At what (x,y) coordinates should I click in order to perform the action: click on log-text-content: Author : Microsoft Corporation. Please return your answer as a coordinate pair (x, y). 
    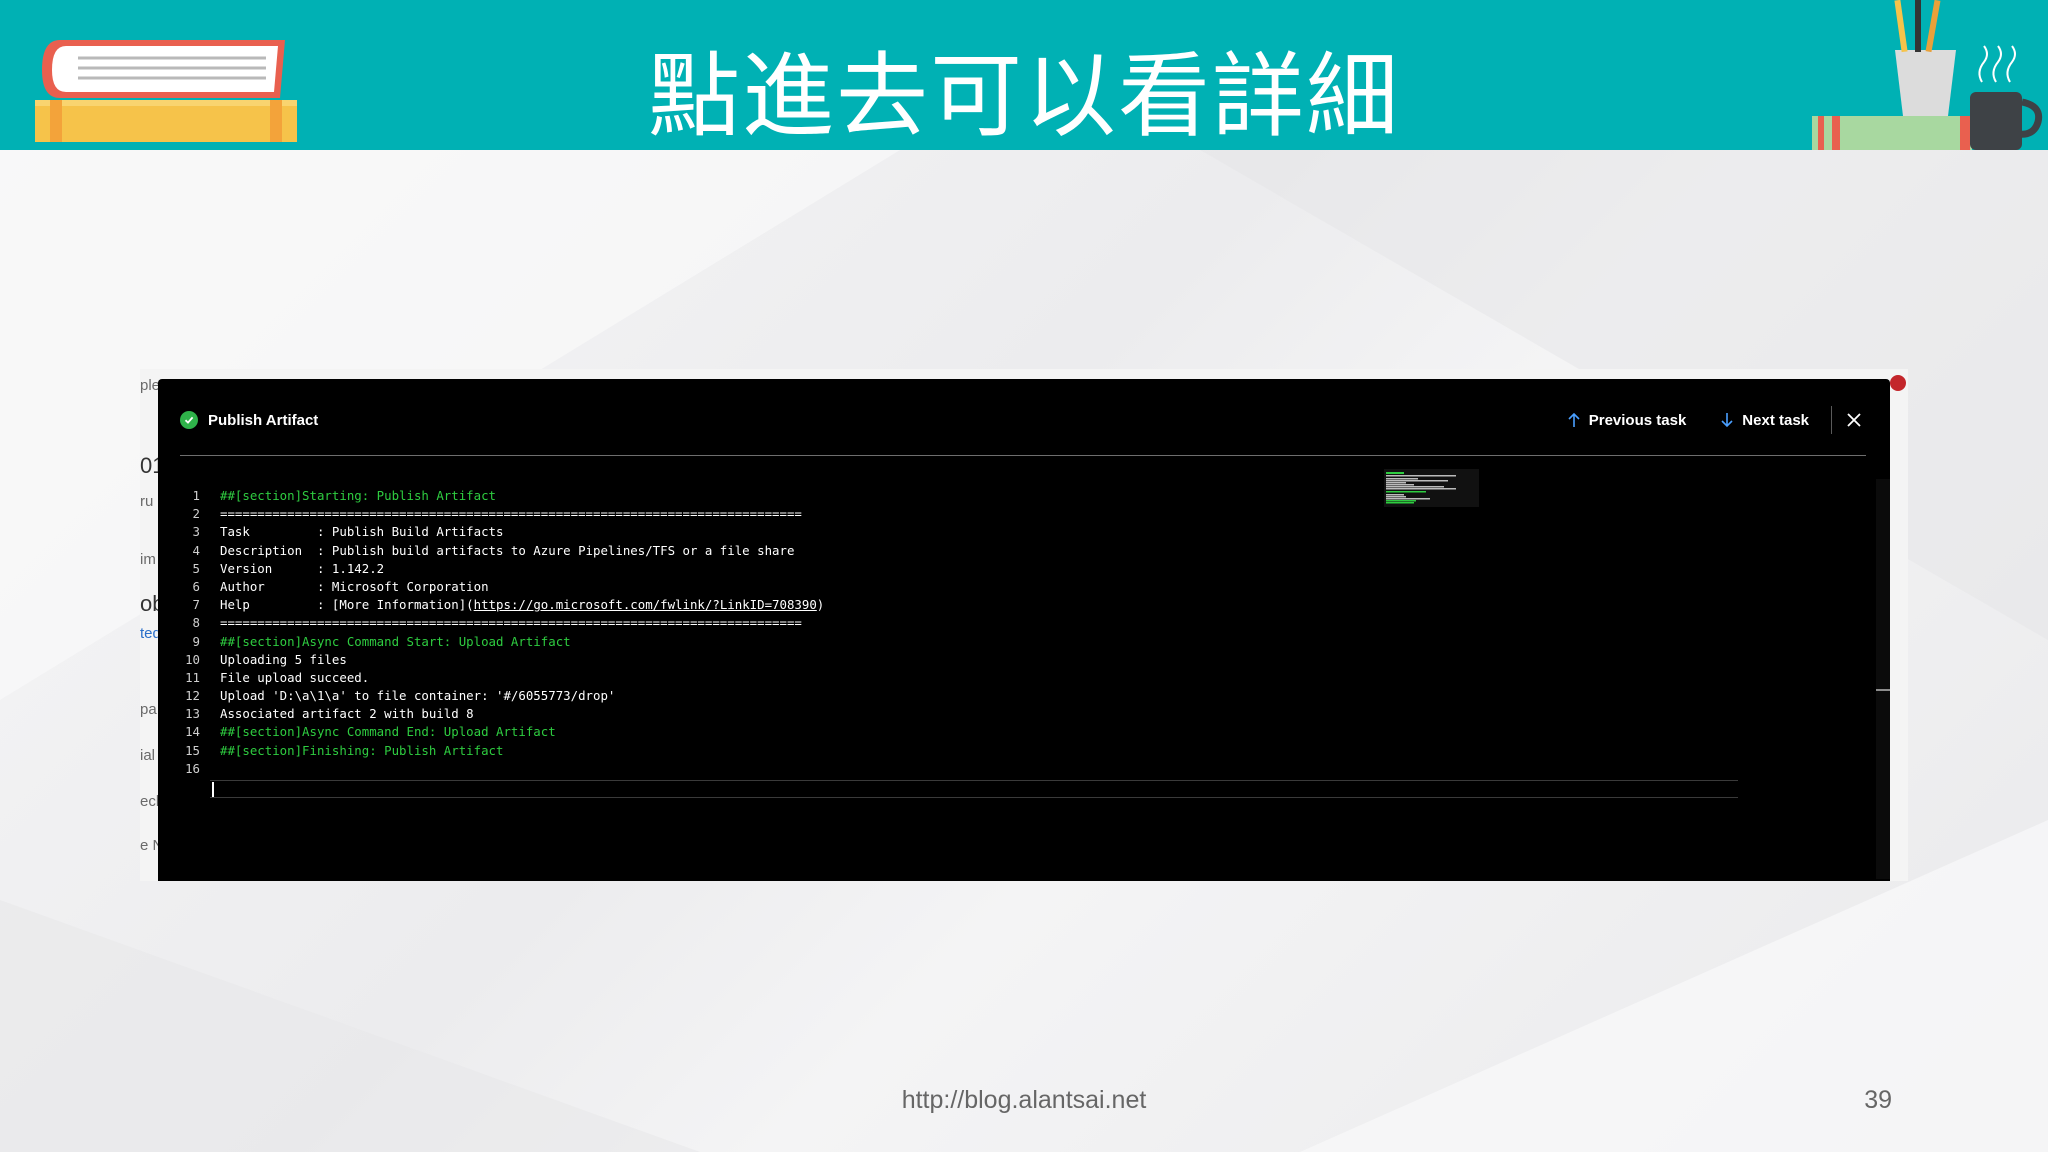
    Looking at the image, I should click on (354, 586).